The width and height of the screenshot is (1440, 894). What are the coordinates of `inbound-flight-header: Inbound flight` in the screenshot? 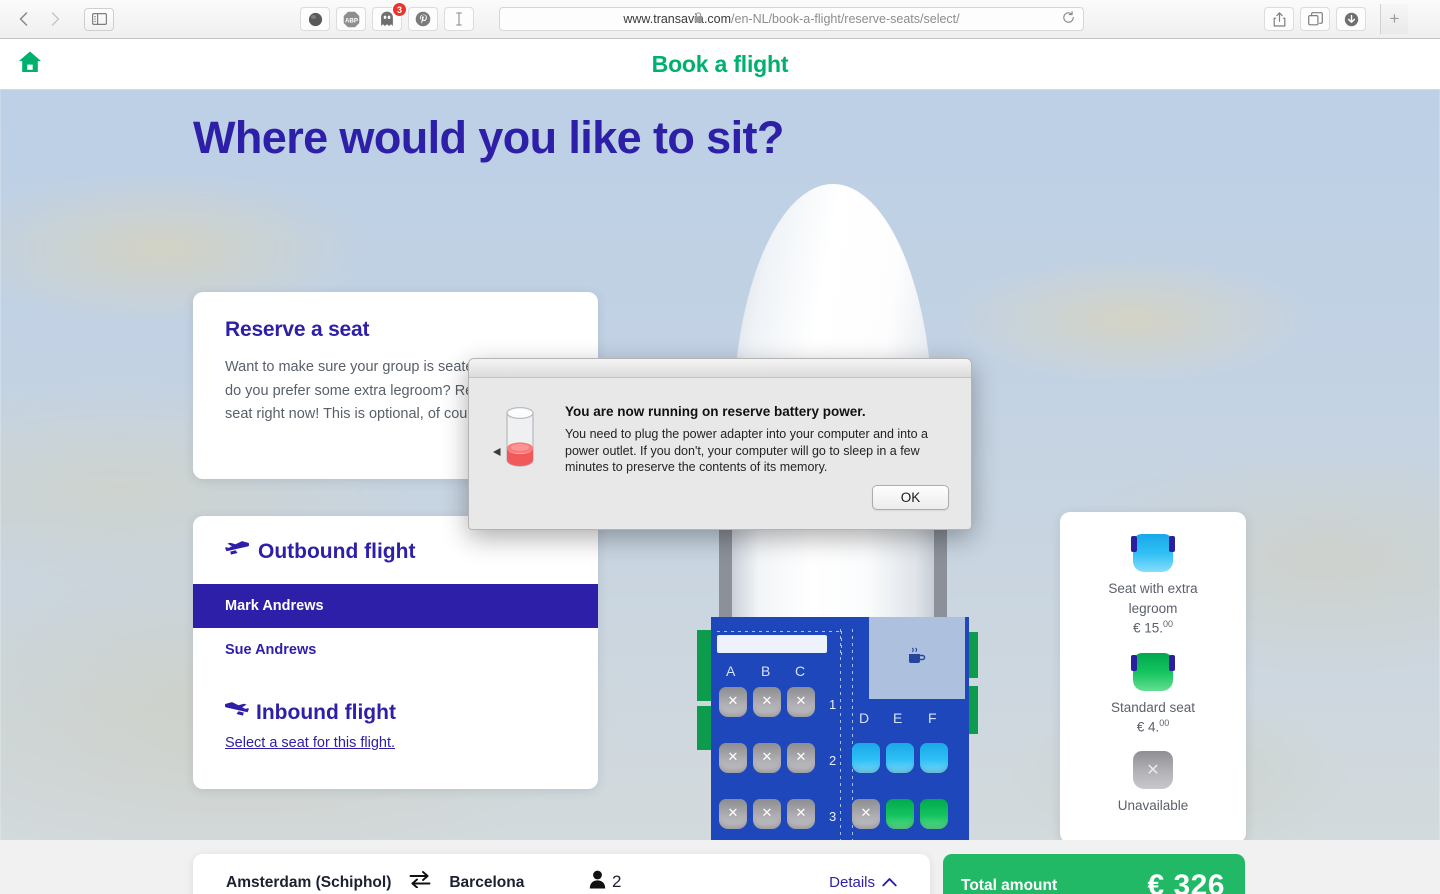 It's located at (395, 703).